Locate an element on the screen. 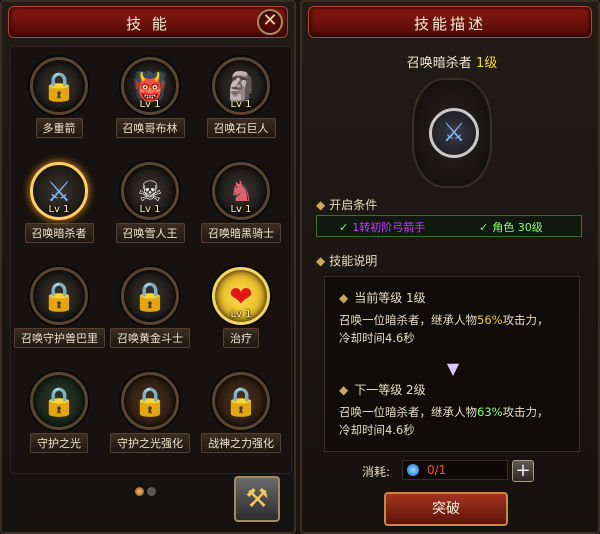 Image resolution: width=600 pixels, height=534 pixels. cost-label: 消耗: is located at coordinates (376, 472).